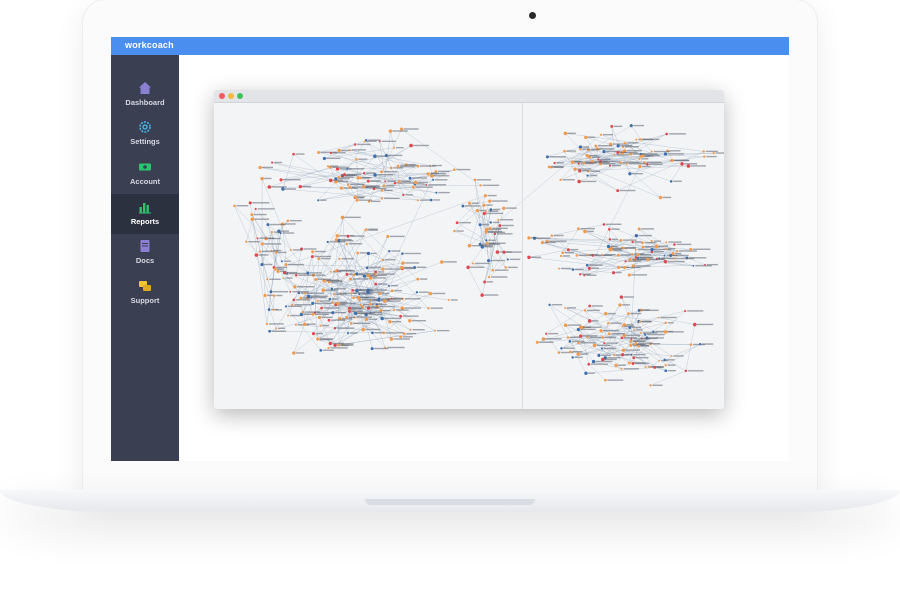 The height and width of the screenshot is (597, 900). Describe the element at coordinates (145, 140) in the screenshot. I see `sidebar-item-settings: Settings` at that location.